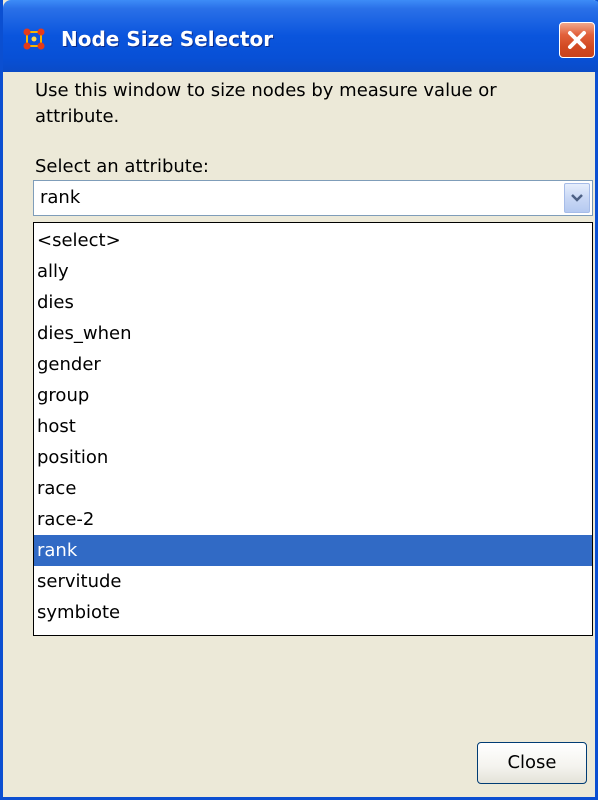  What do you see at coordinates (313, 550) in the screenshot?
I see `option-rank: rank` at bounding box center [313, 550].